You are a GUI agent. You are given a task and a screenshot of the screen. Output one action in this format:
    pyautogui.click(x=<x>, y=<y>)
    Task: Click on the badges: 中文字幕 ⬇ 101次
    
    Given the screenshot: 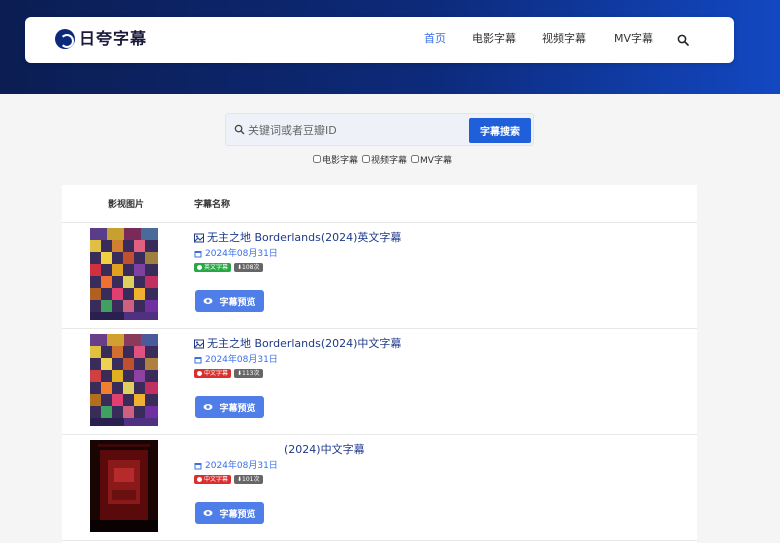 What is the action you would take?
    pyautogui.click(x=230, y=479)
    